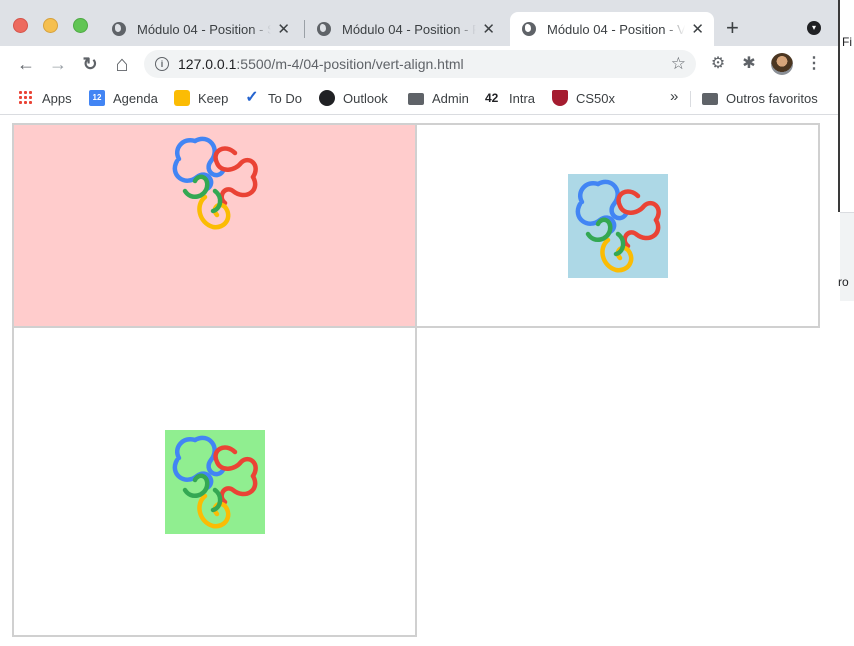  Describe the element at coordinates (285, 98) in the screenshot. I see `bookmark-label: To Do` at that location.